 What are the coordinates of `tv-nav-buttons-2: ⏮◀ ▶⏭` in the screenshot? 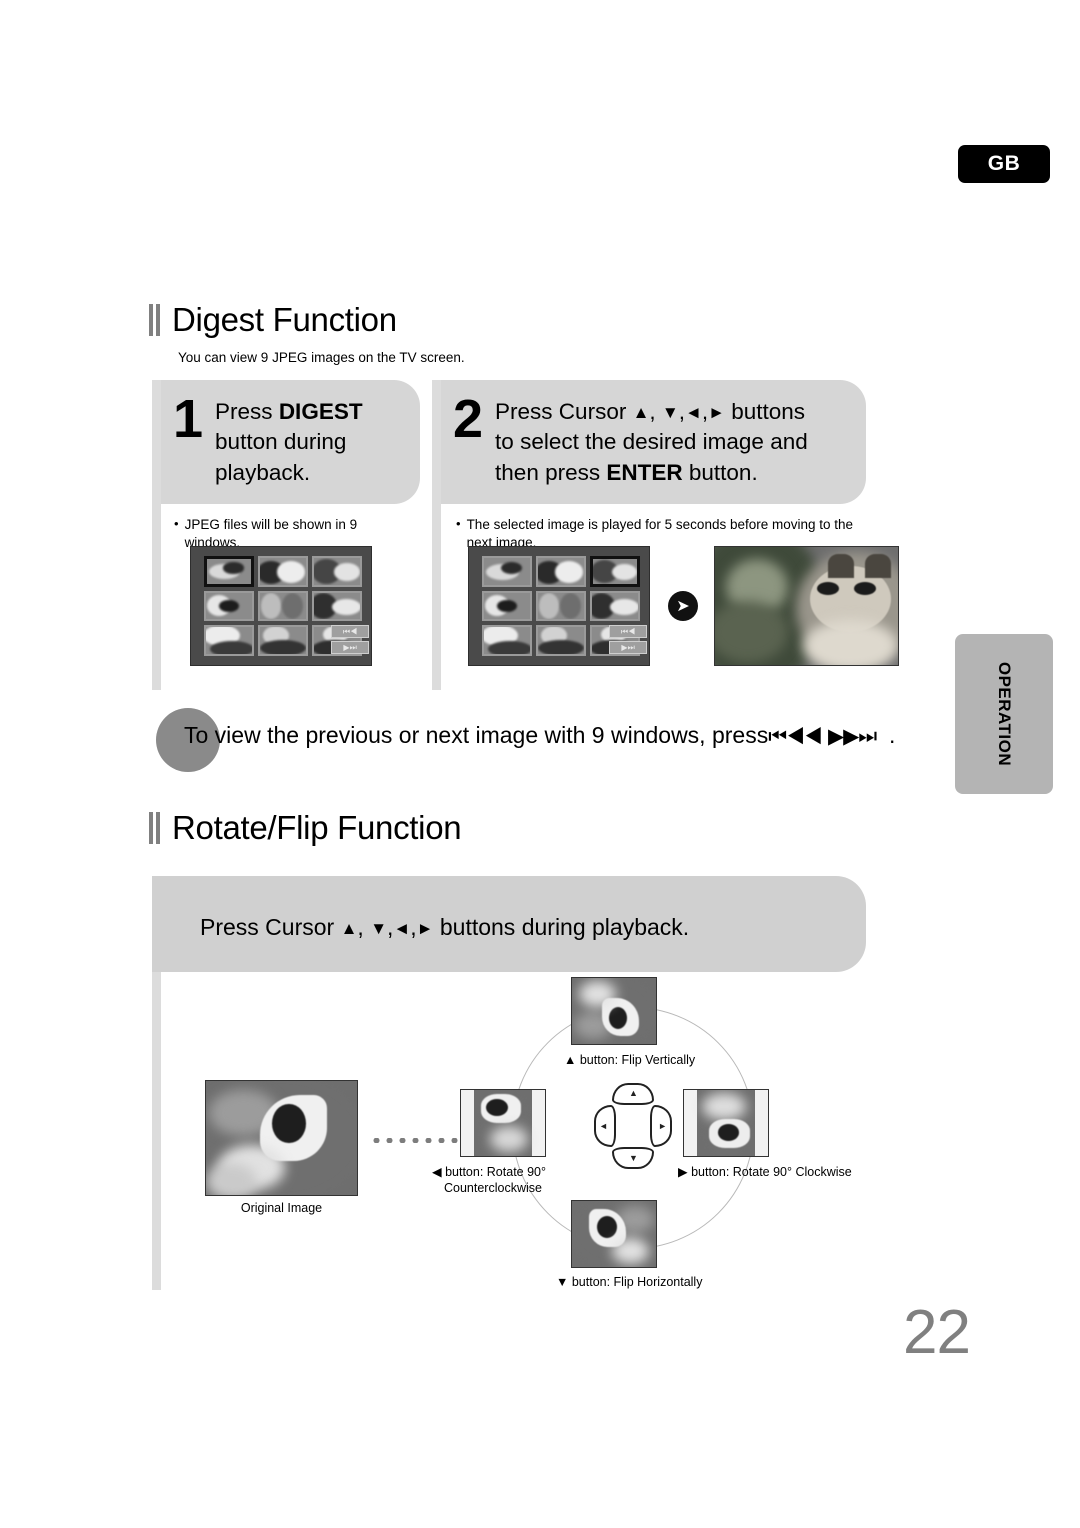 It's located at (628, 640).